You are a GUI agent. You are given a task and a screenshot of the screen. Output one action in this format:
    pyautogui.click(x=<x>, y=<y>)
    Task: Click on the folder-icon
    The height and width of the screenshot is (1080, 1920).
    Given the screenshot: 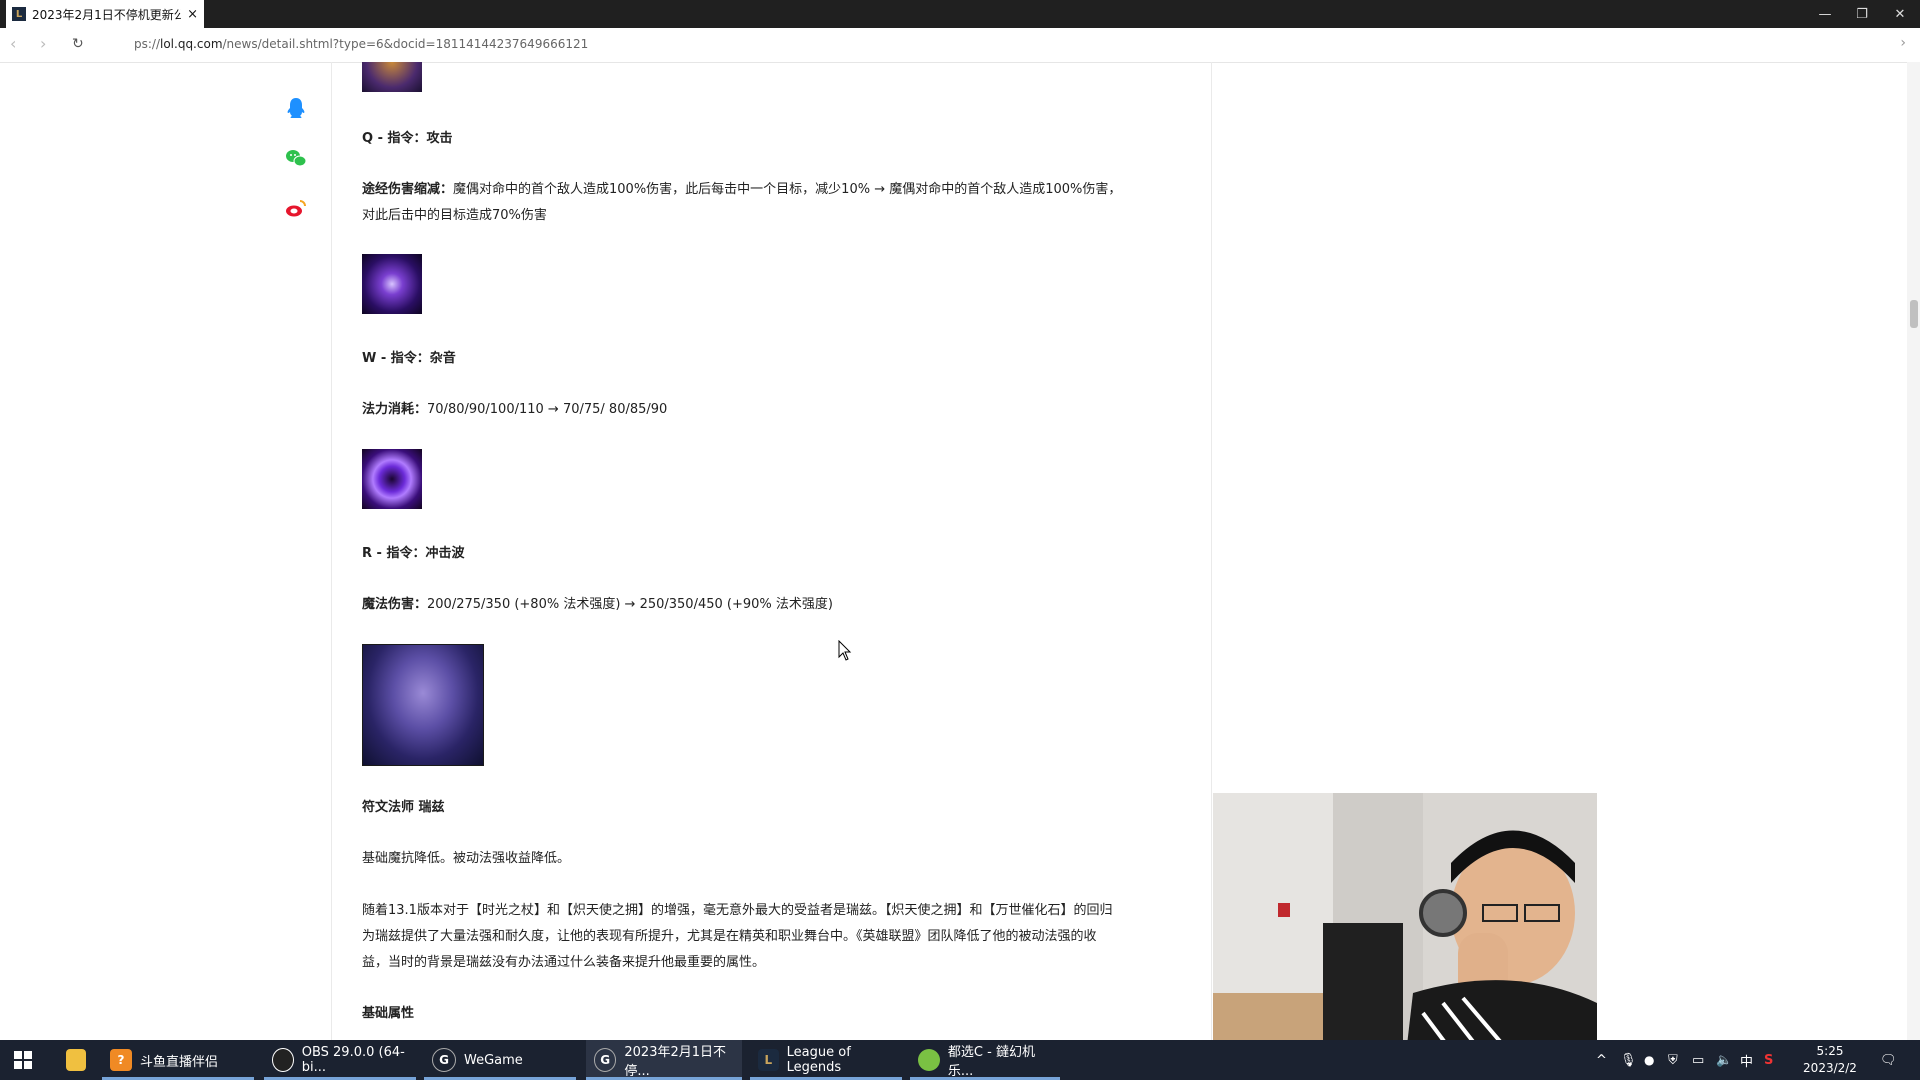 What is the action you would take?
    pyautogui.click(x=76, y=1060)
    